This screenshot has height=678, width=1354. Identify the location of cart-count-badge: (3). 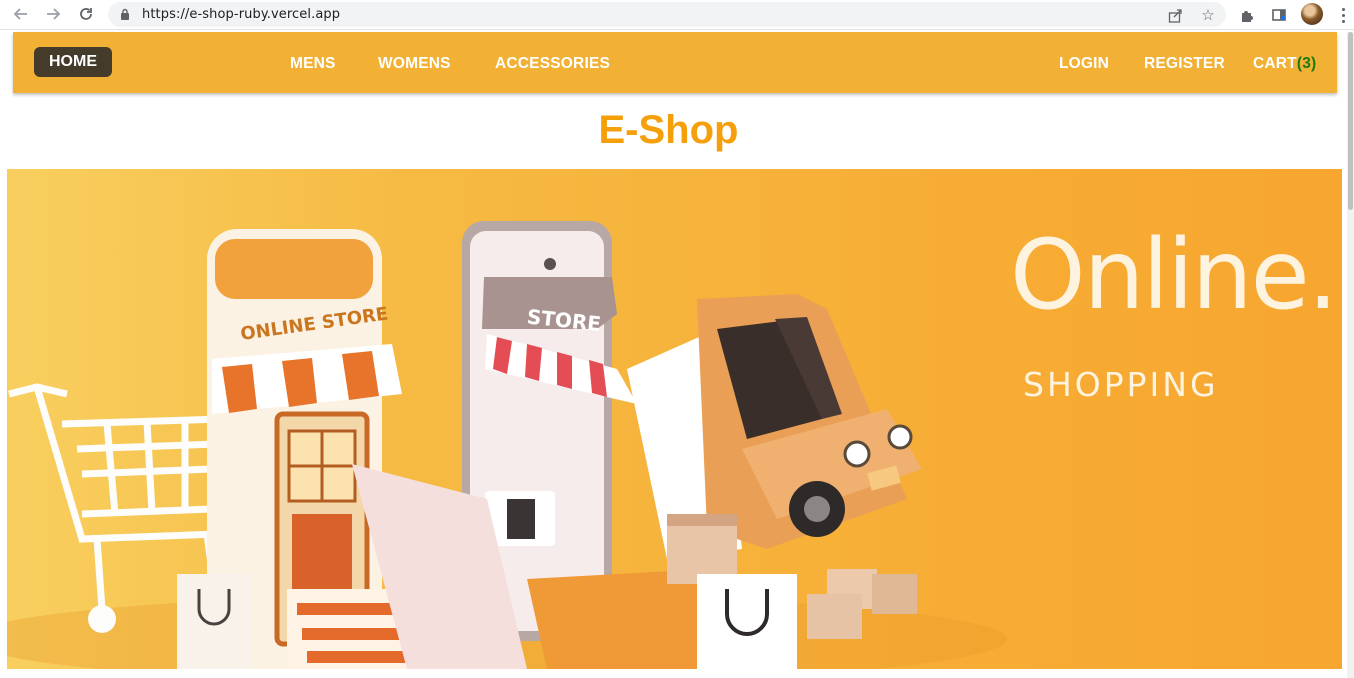
(1306, 63).